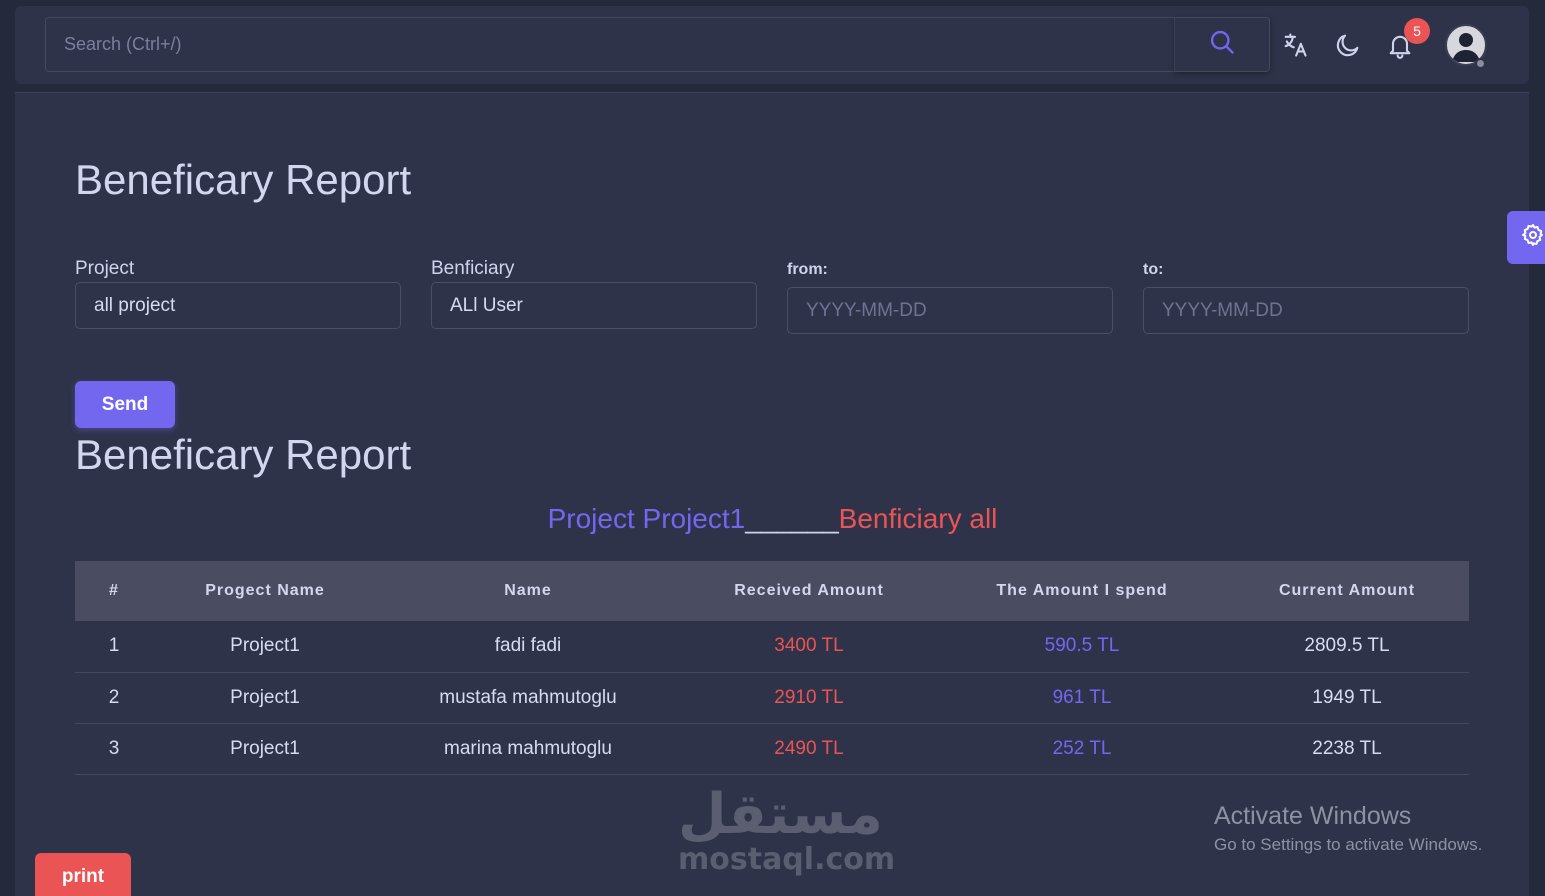 This screenshot has width=1545, height=896. What do you see at coordinates (1347, 590) in the screenshot?
I see `col-header-current: Current Amount` at bounding box center [1347, 590].